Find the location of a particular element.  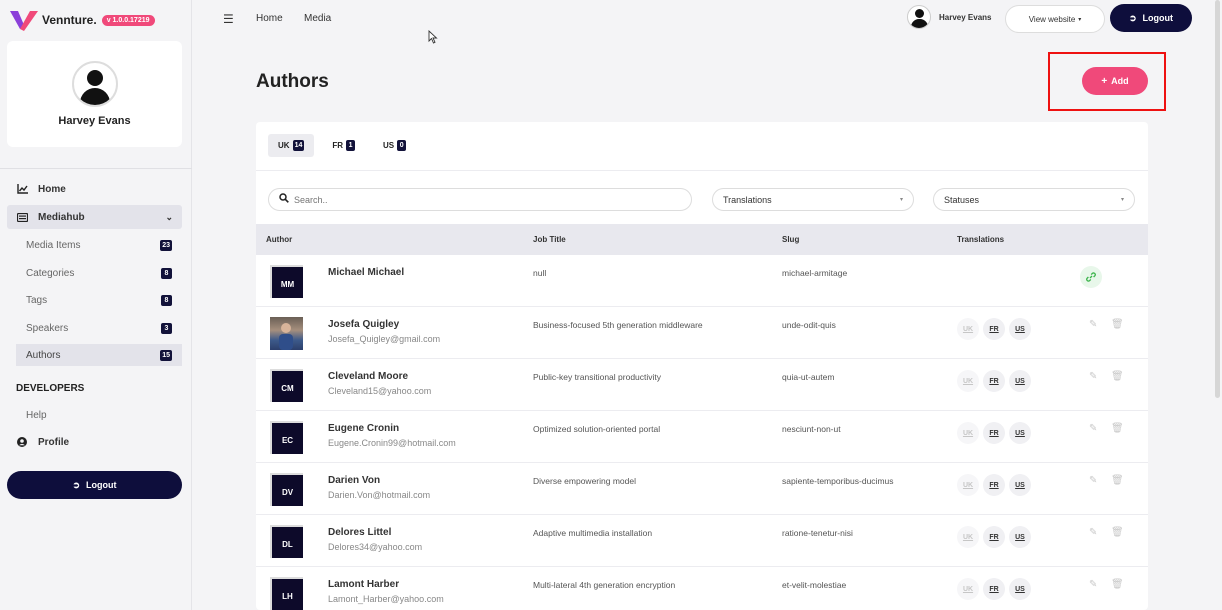

author-name: Josefa Quigley is located at coordinates (363, 324).